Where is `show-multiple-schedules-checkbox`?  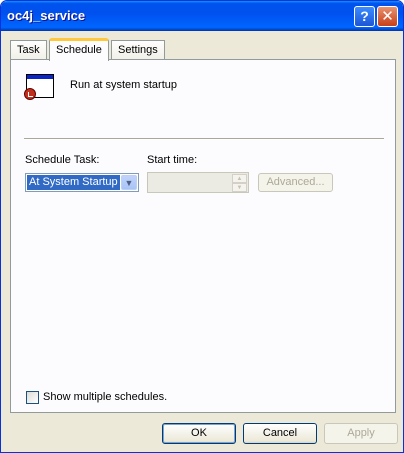 show-multiple-schedules-checkbox is located at coordinates (32, 397).